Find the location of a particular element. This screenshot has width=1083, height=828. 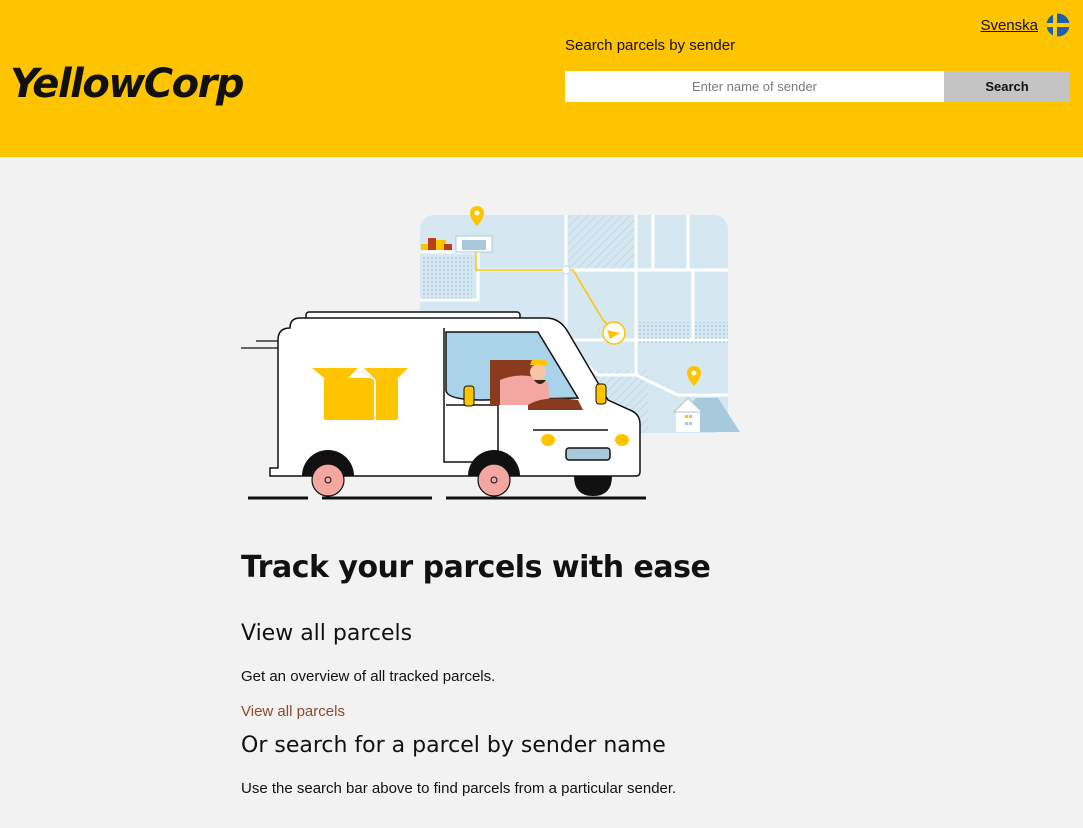

view-all-description: Get an overview of all tracked parcels. is located at coordinates (368, 676).